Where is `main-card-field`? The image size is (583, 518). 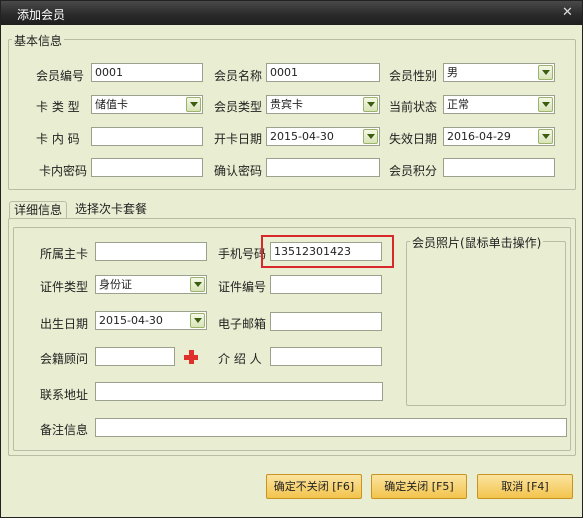
main-card-field is located at coordinates (151, 251).